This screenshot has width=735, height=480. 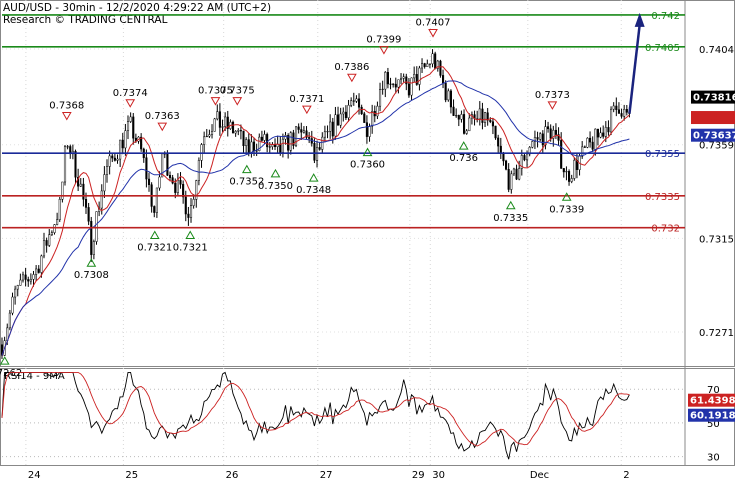 I want to click on date-tick-label: 2, so click(x=626, y=475).